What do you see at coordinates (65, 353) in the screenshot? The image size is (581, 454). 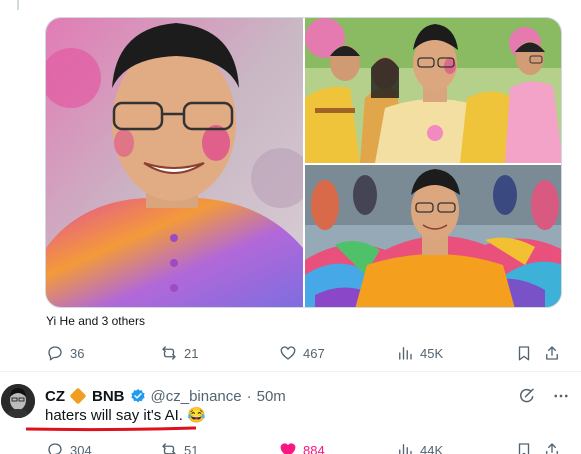 I see `reply-button: 36` at bounding box center [65, 353].